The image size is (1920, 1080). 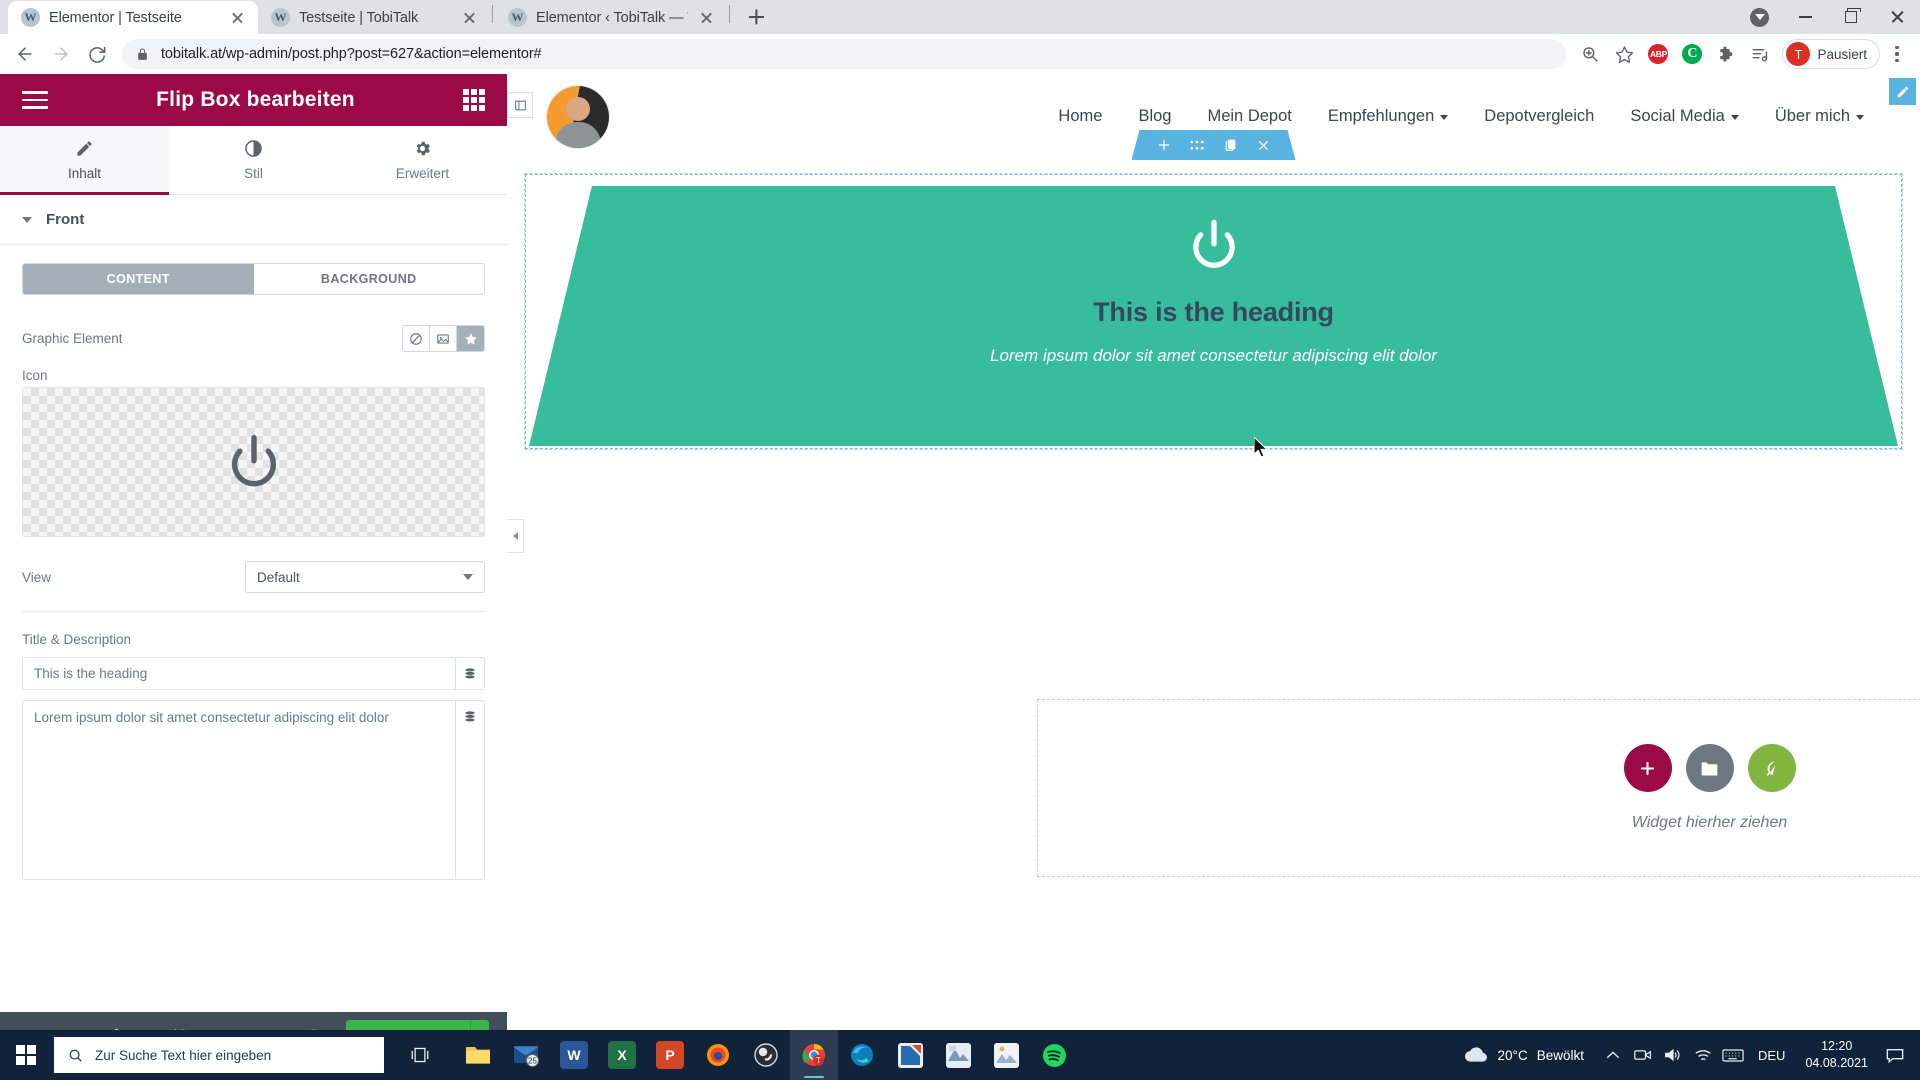 I want to click on delete-close-icon, so click(x=1263, y=145).